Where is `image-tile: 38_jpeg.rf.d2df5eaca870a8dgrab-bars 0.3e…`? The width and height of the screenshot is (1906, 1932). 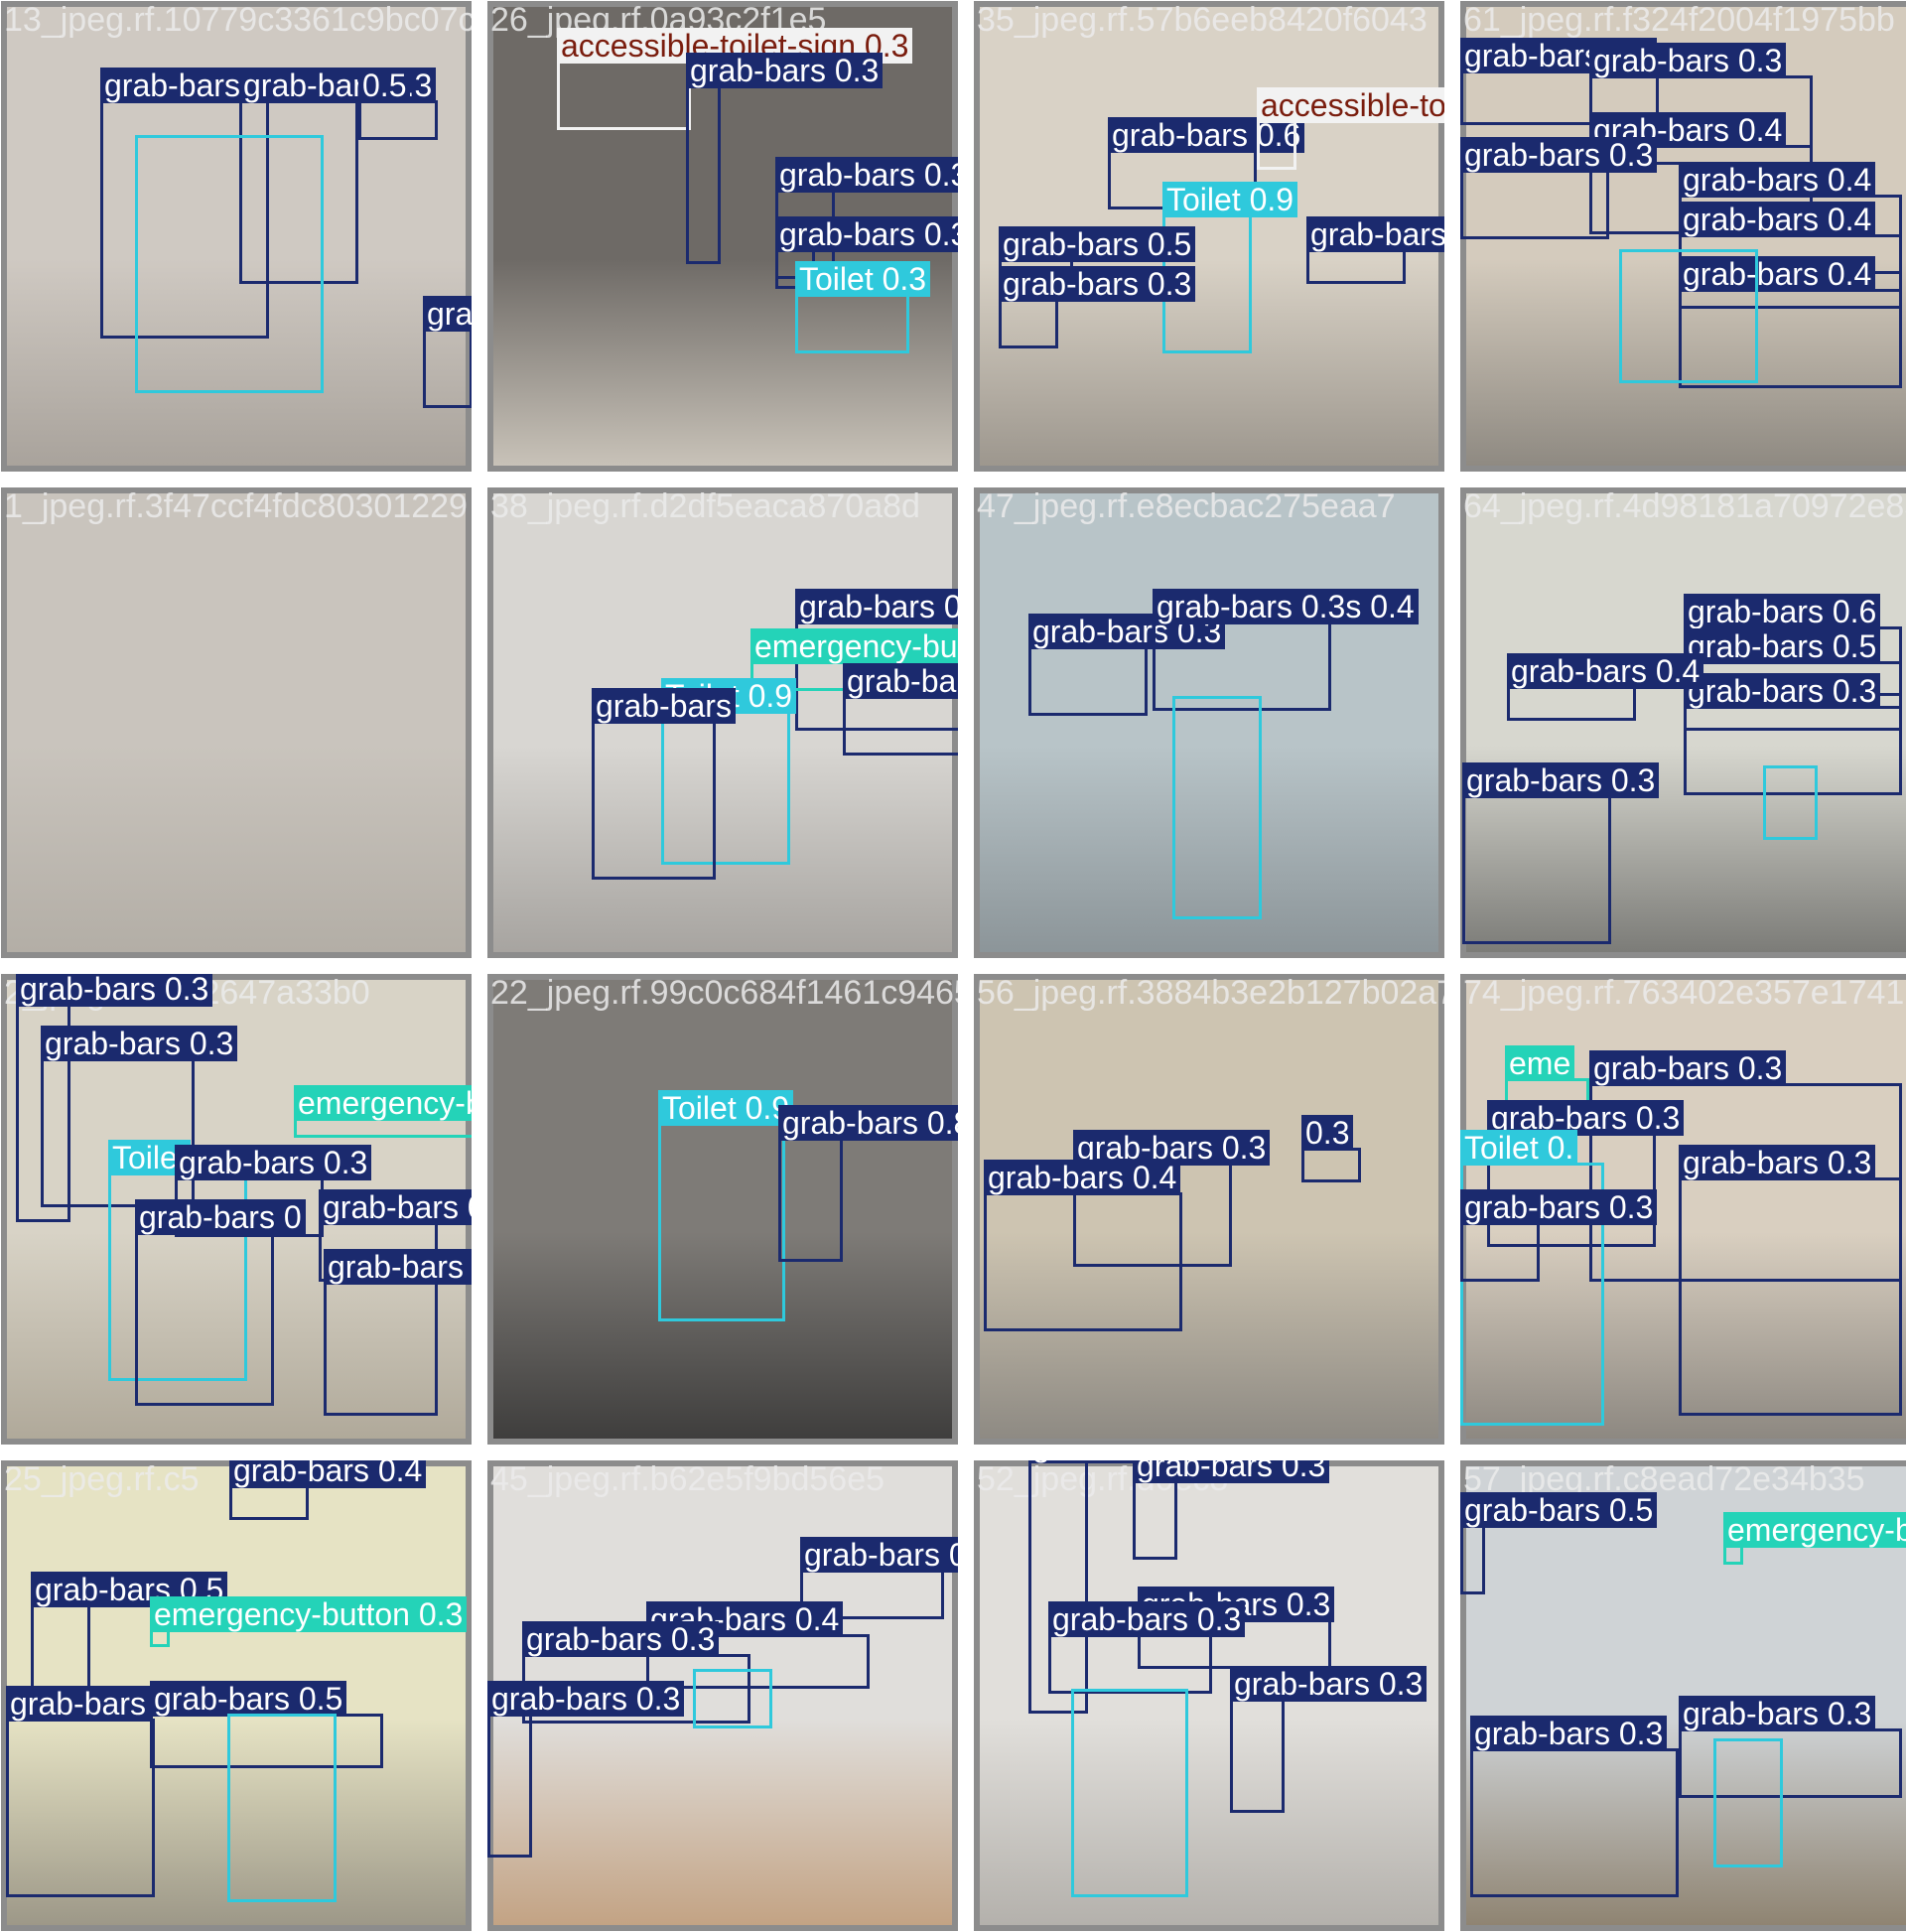
image-tile: 38_jpeg.rf.d2df5eaca870a8dgrab-bars 0.3e… is located at coordinates (722, 723).